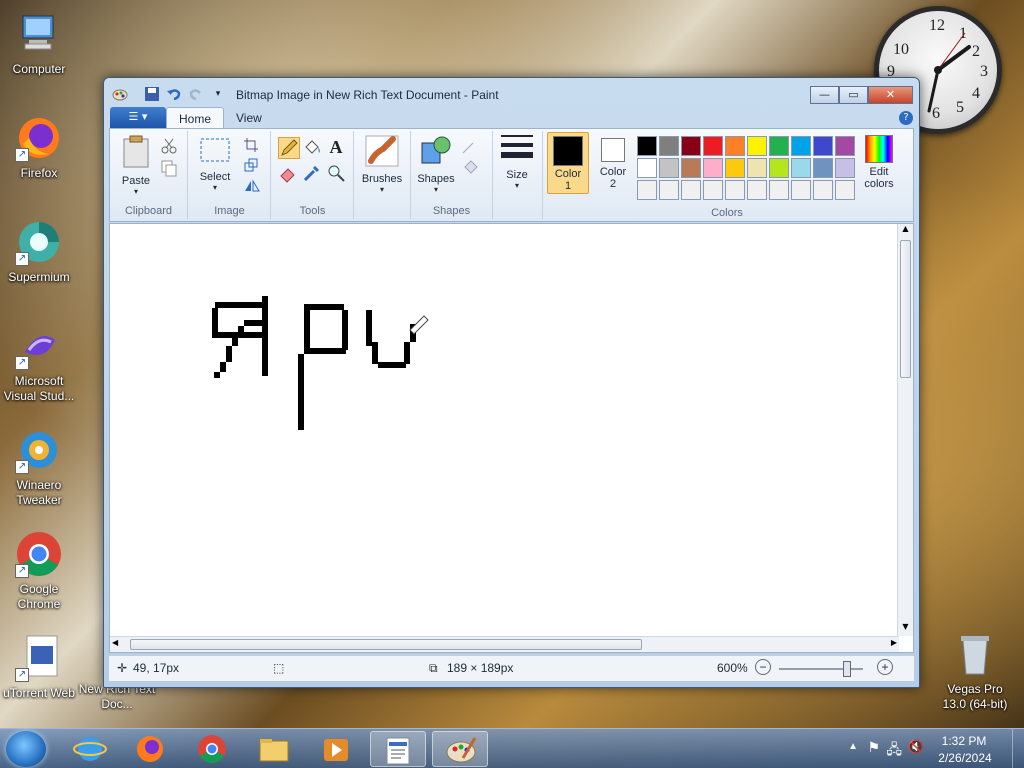  I want to click on horizontal-scrollbar: ◀ ▶, so click(504, 644).